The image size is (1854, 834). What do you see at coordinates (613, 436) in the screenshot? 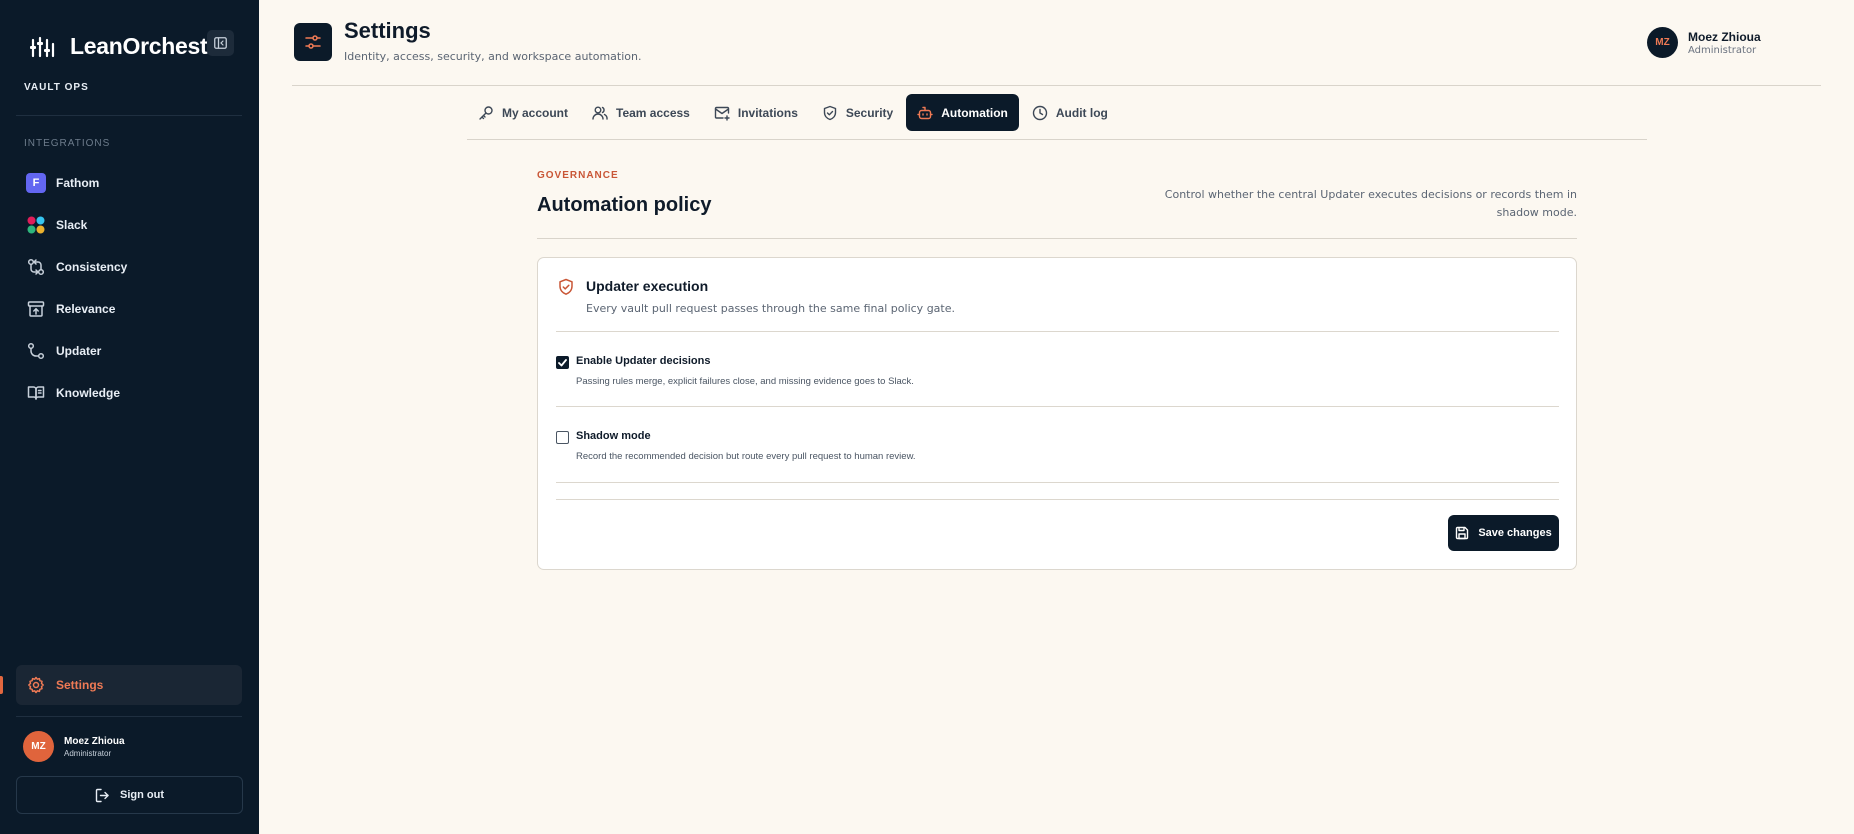
I see `shadow-mode-label: Shadow mode` at bounding box center [613, 436].